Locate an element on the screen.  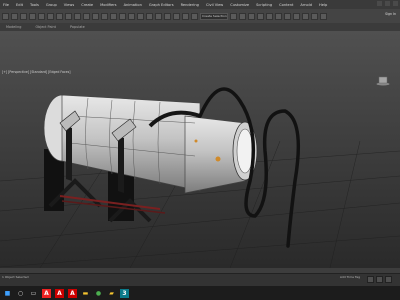
ribbon-toggle-icon is located at coordinates (269, 16).